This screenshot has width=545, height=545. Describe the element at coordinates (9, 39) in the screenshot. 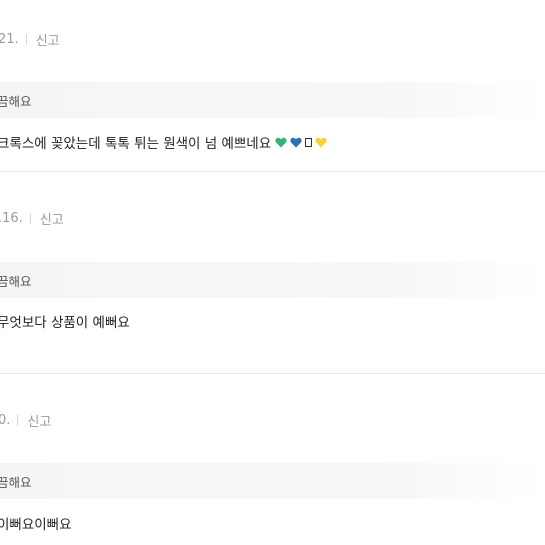

I see `review-date: 21.` at that location.